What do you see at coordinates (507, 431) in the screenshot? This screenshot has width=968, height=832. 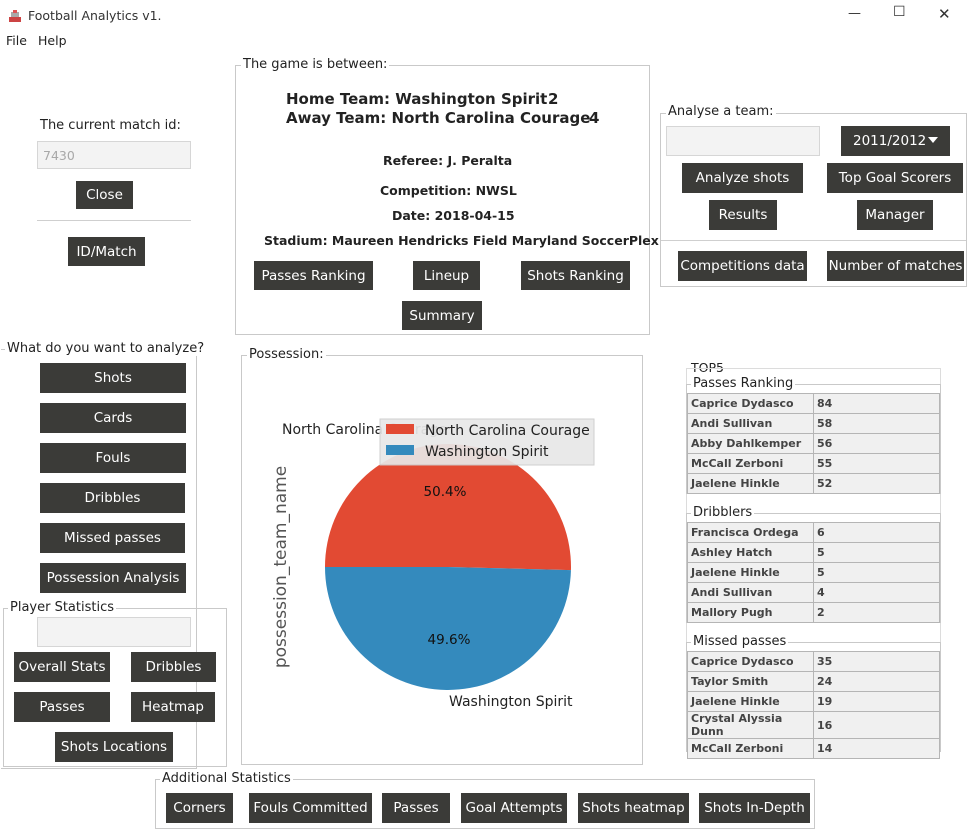 I see `legend-label-nc-courage: North Carolina Courage` at bounding box center [507, 431].